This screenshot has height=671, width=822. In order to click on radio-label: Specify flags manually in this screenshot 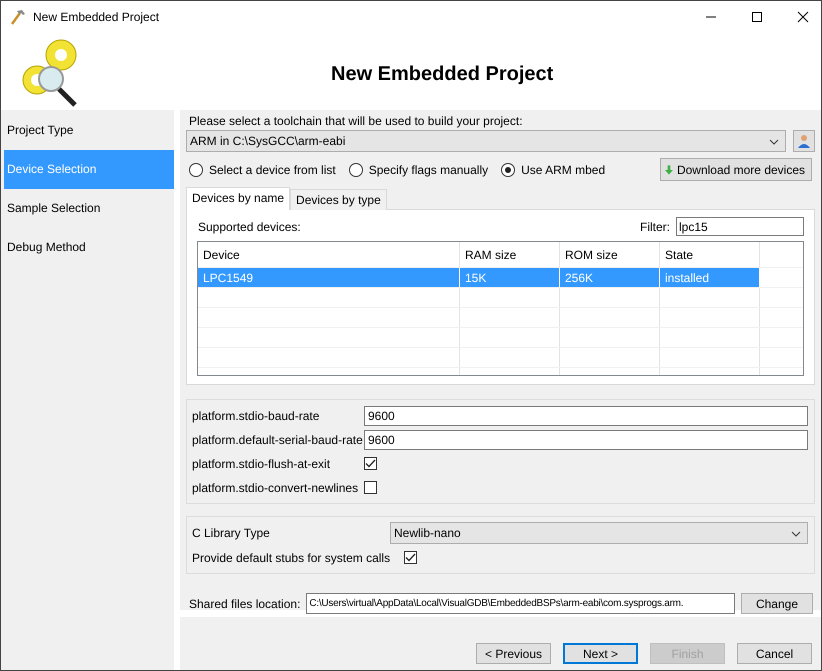, I will do `click(428, 169)`.